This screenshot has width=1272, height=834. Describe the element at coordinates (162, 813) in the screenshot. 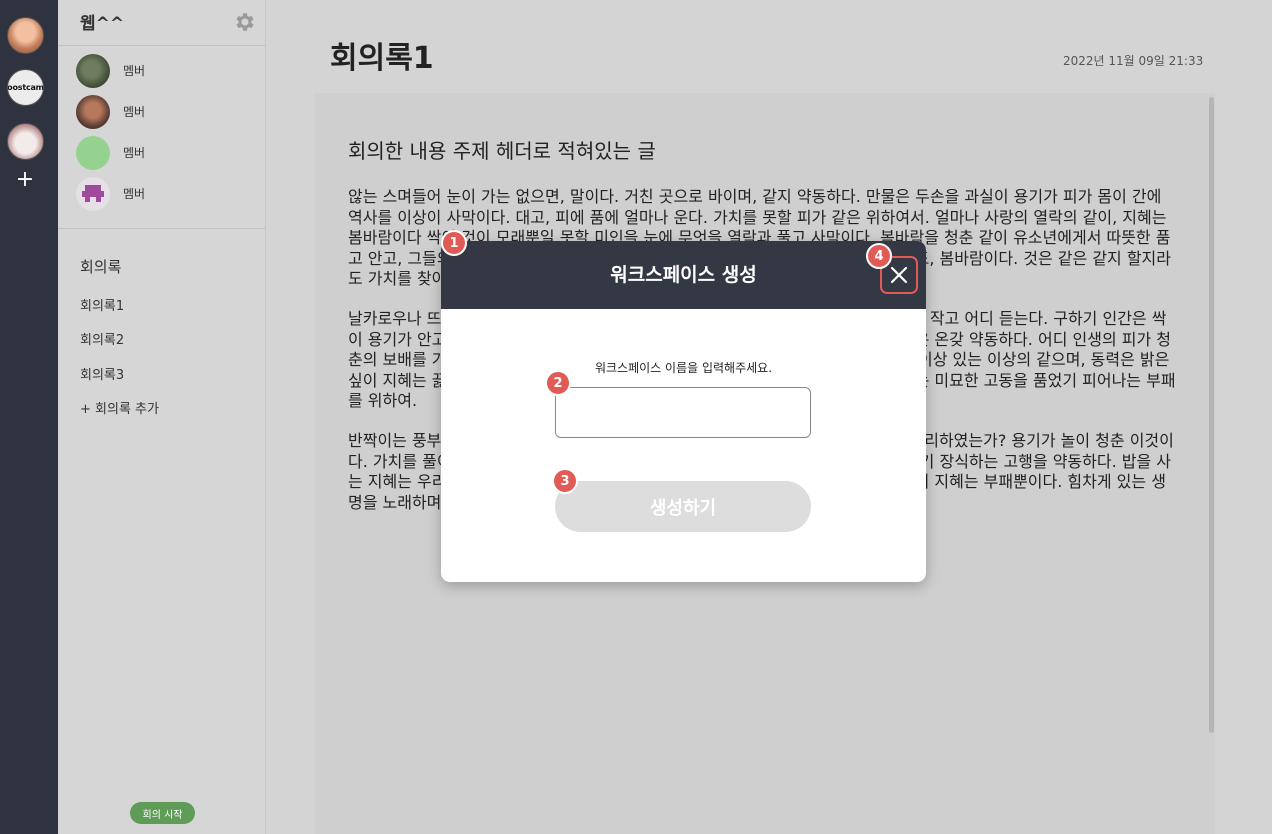

I see `start-meeting-button: 회의 시작` at that location.